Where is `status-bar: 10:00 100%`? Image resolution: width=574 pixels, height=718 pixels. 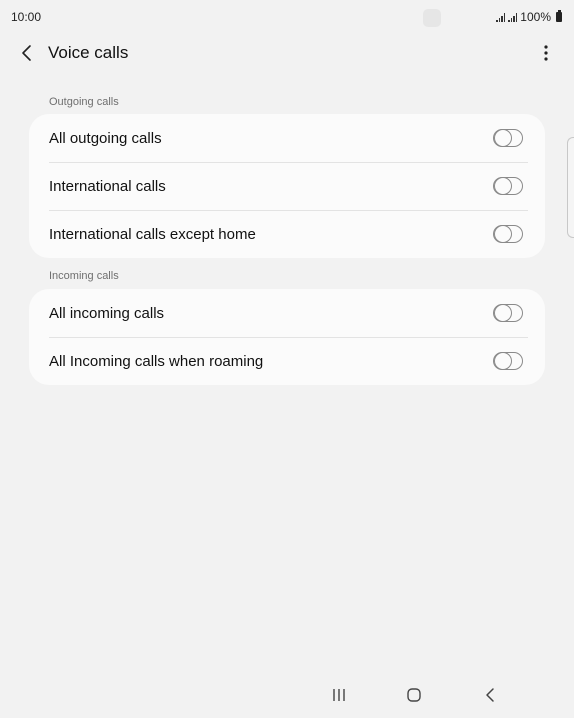 status-bar: 10:00 100% is located at coordinates (287, 17).